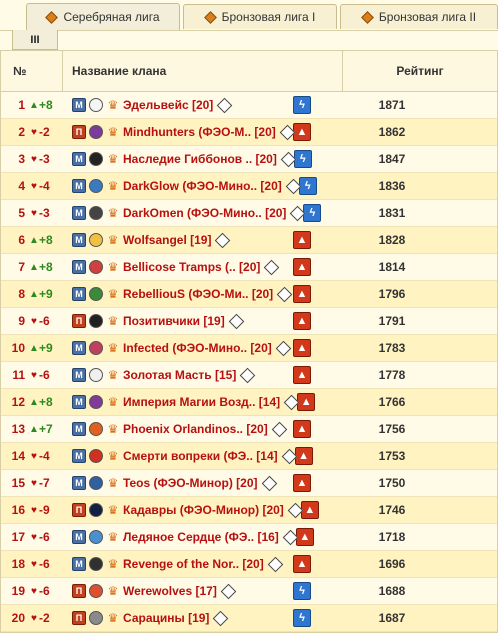  I want to click on rank-number: 10, so click(18, 348).